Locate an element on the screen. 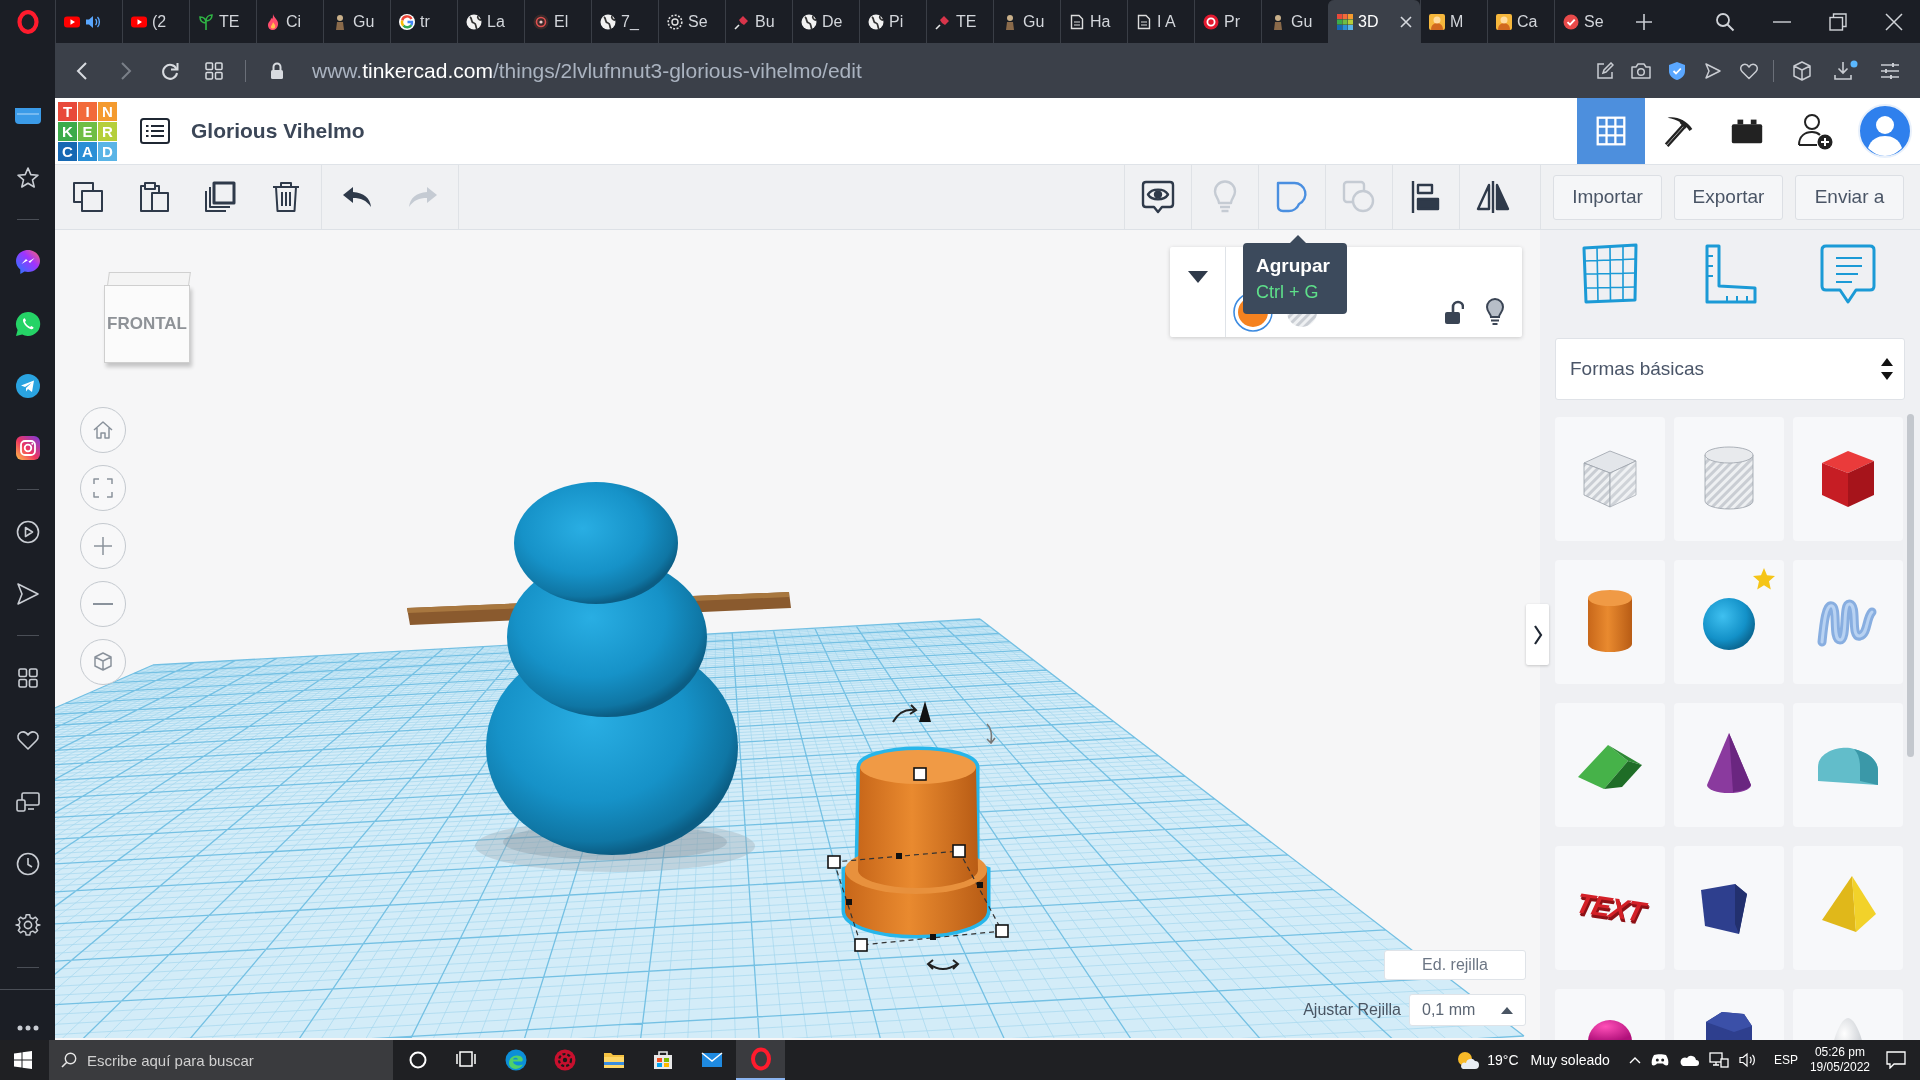 The width and height of the screenshot is (1920, 1080). reload-icon is located at coordinates (170, 70).